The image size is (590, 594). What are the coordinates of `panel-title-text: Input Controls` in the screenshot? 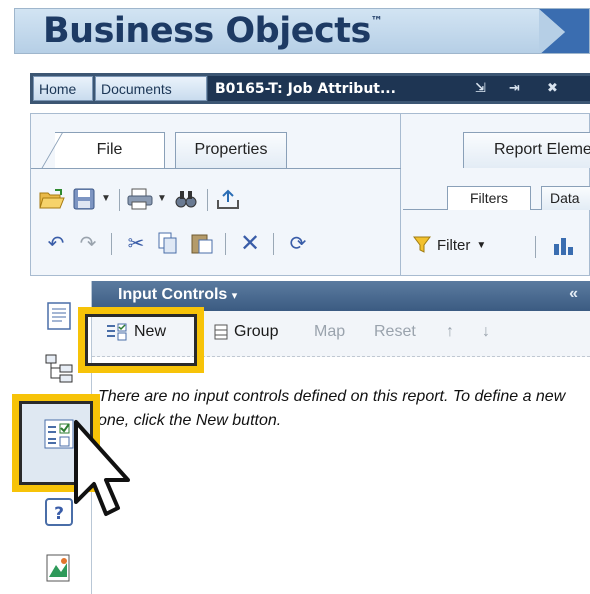 It's located at (173, 294).